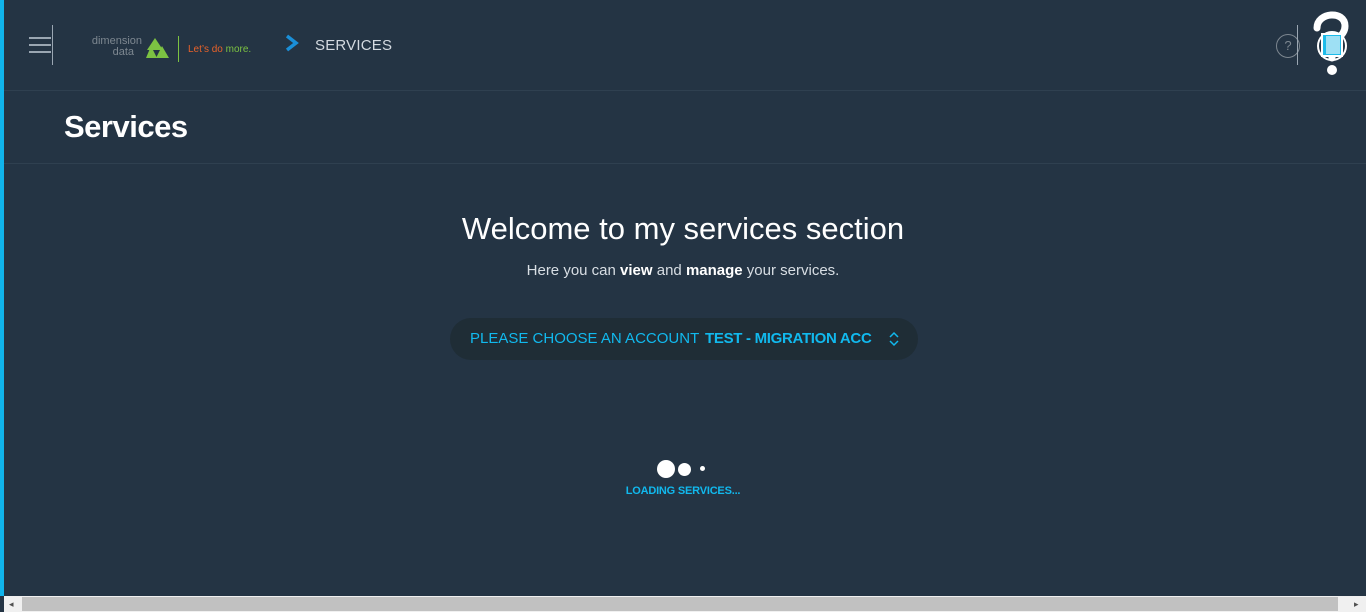 This screenshot has width=1366, height=612. I want to click on scrollbar-thumb, so click(680, 604).